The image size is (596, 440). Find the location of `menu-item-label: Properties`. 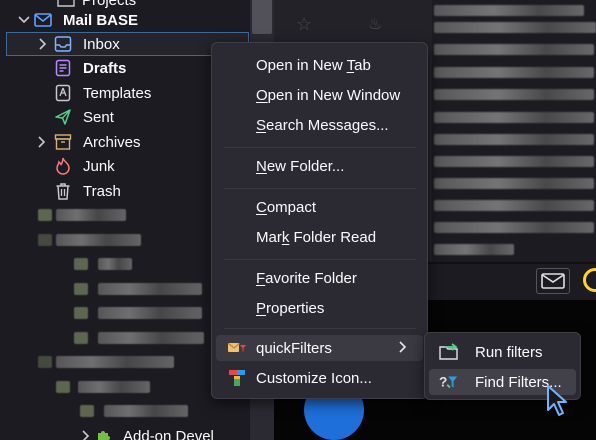

menu-item-label: Properties is located at coordinates (290, 308).